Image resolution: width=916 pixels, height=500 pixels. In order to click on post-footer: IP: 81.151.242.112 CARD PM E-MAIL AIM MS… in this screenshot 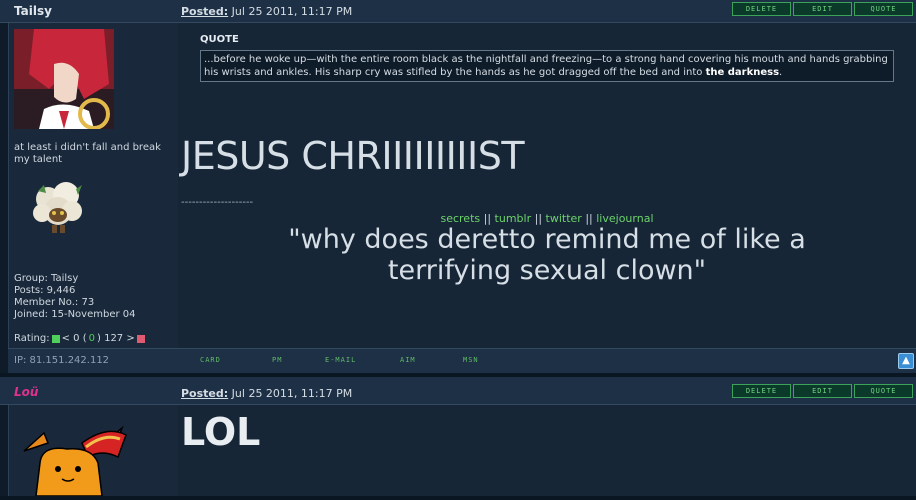, I will do `click(462, 361)`.